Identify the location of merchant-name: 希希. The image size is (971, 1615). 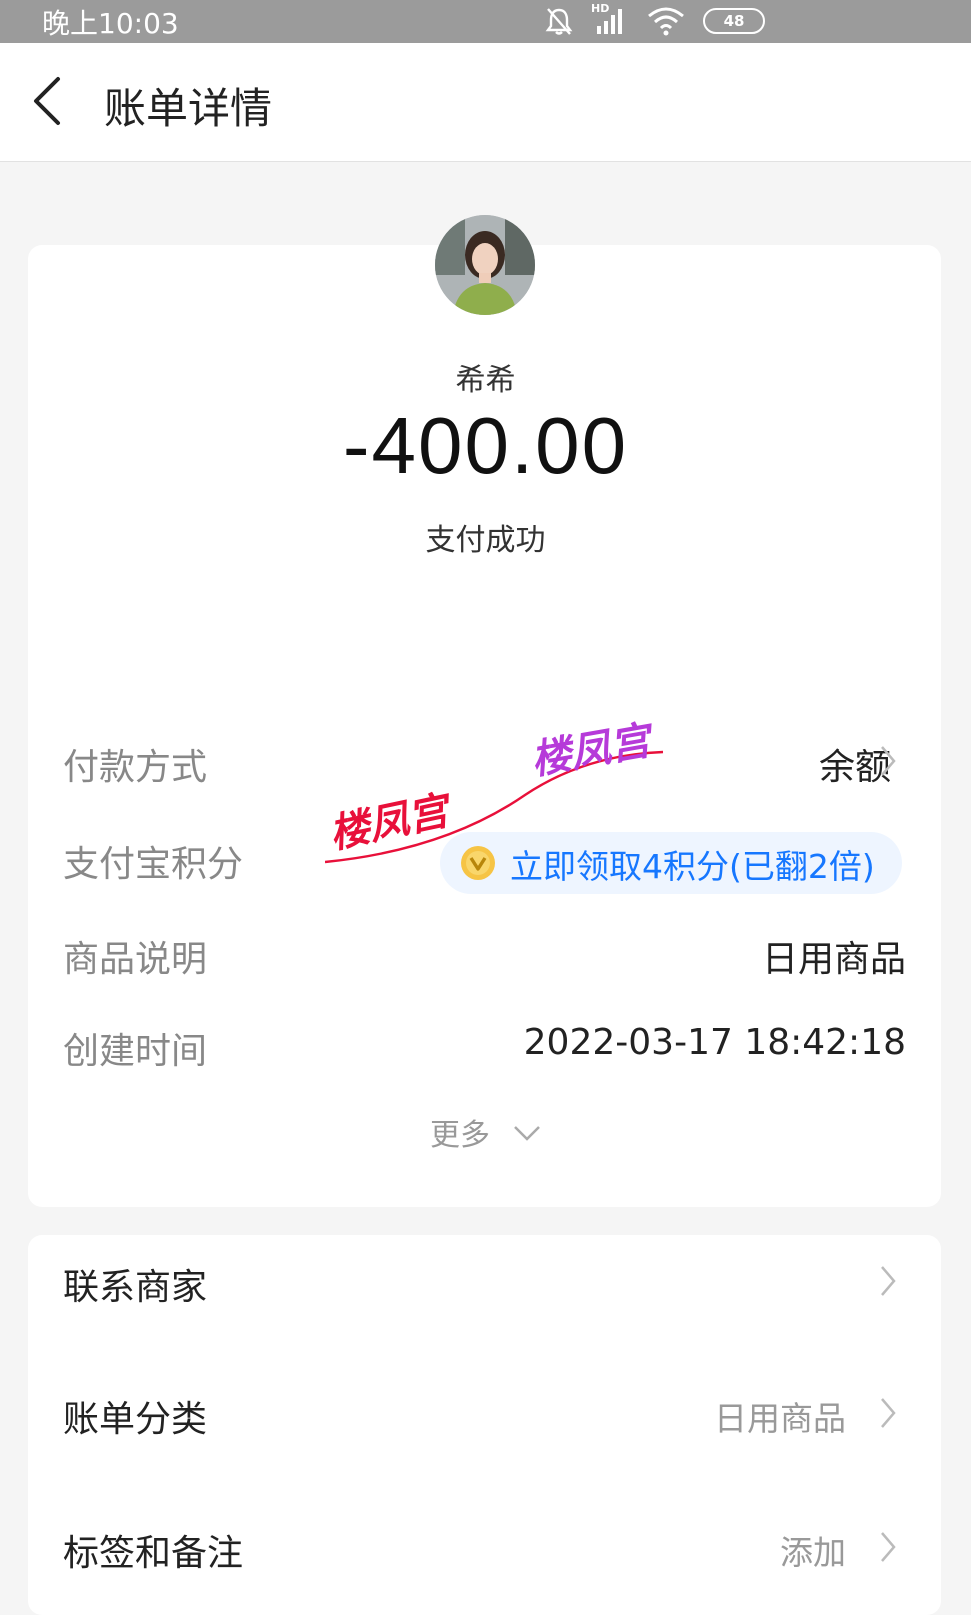
(485, 380).